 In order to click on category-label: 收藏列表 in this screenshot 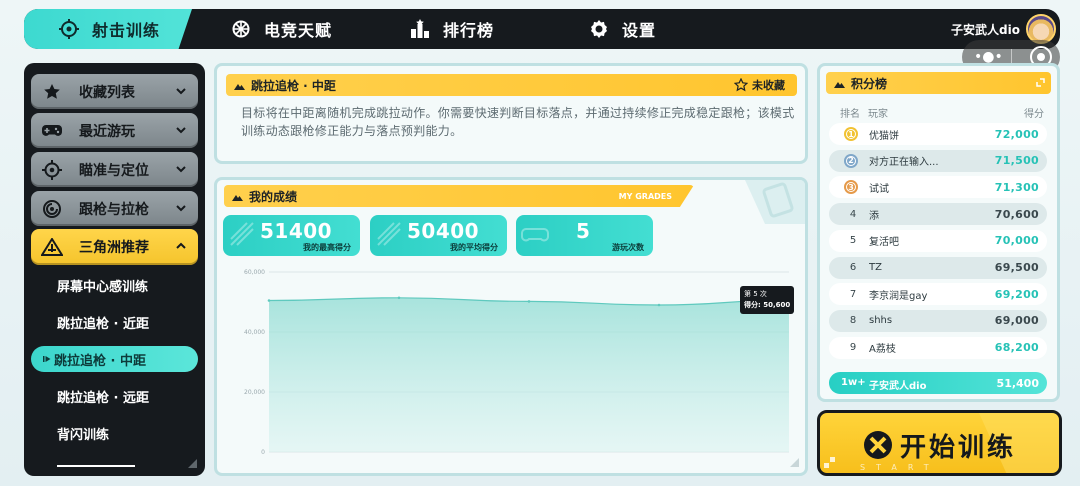, I will do `click(107, 92)`.